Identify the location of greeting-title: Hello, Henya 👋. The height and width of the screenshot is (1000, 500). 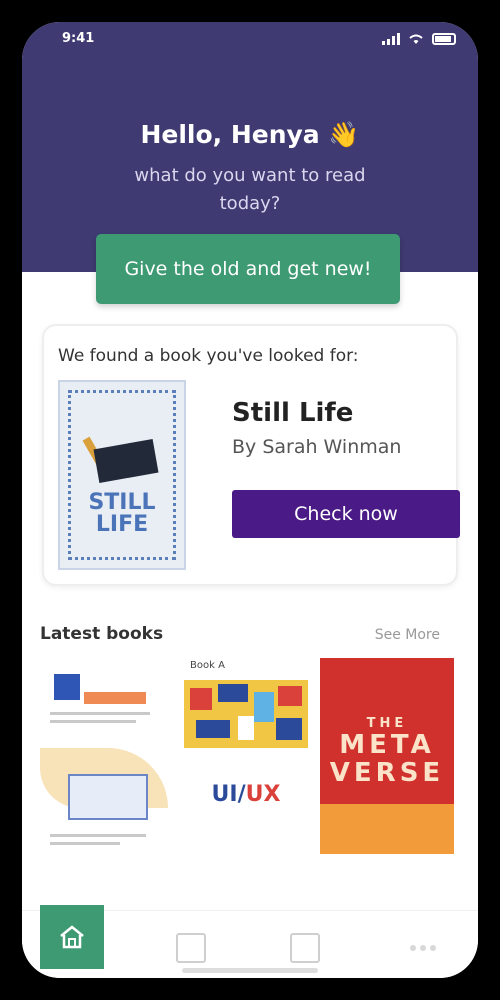
(250, 134).